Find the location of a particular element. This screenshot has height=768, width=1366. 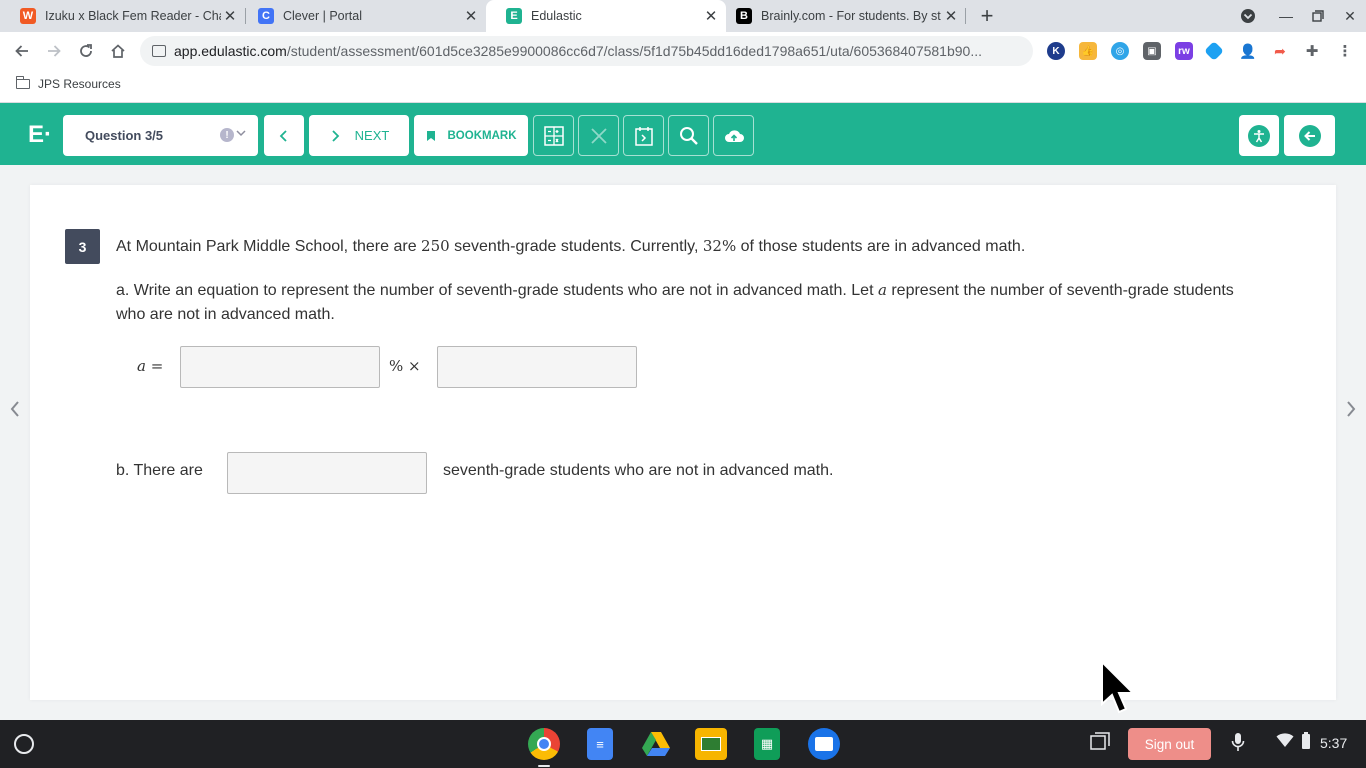

exit-button is located at coordinates (1309, 135).